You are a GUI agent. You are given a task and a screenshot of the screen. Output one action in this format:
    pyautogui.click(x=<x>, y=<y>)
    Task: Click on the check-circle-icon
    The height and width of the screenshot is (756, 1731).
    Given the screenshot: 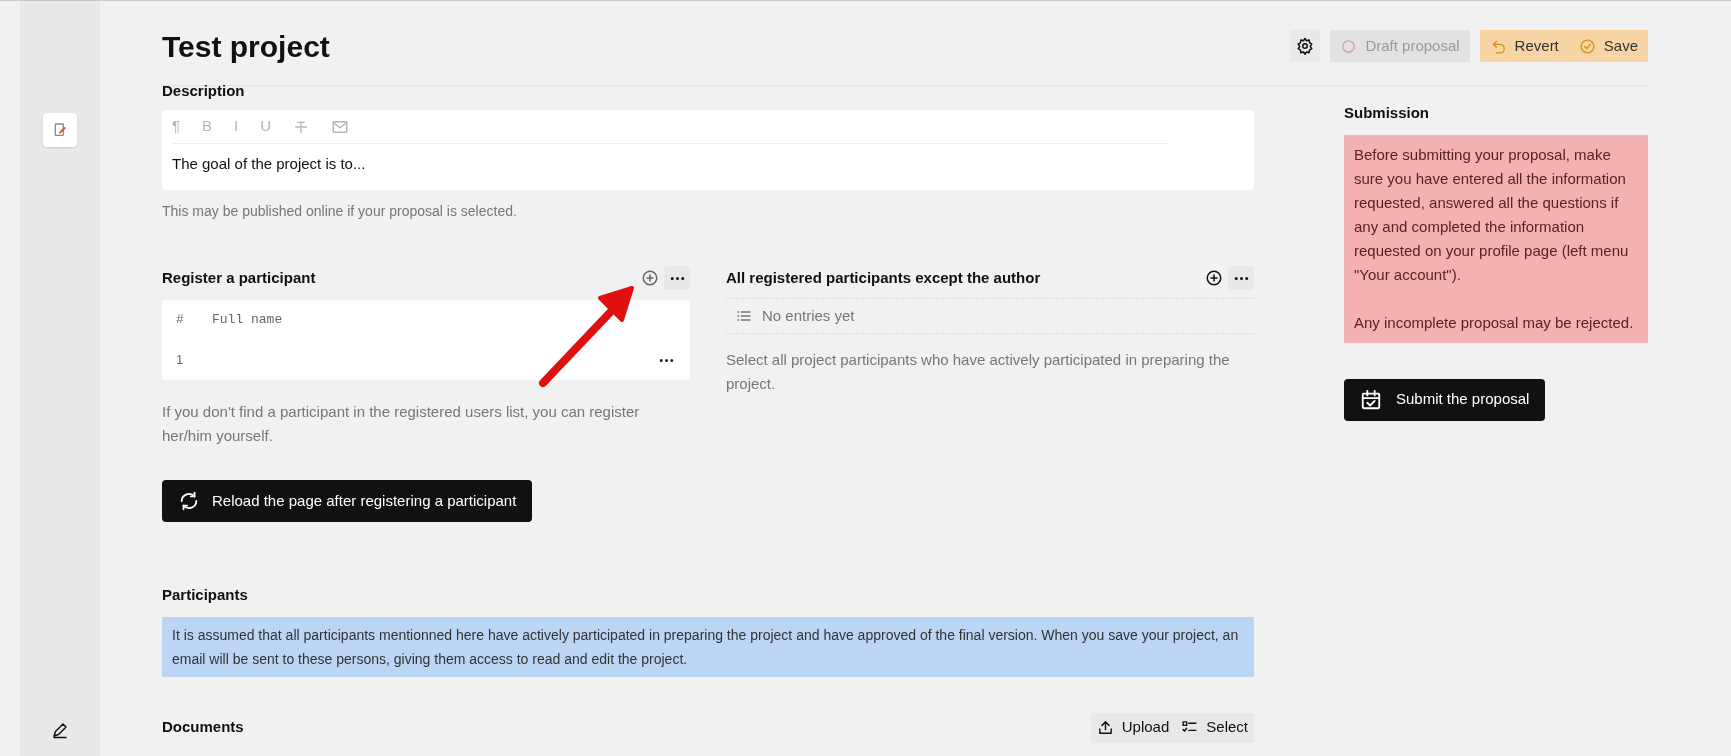 What is the action you would take?
    pyautogui.click(x=1587, y=46)
    